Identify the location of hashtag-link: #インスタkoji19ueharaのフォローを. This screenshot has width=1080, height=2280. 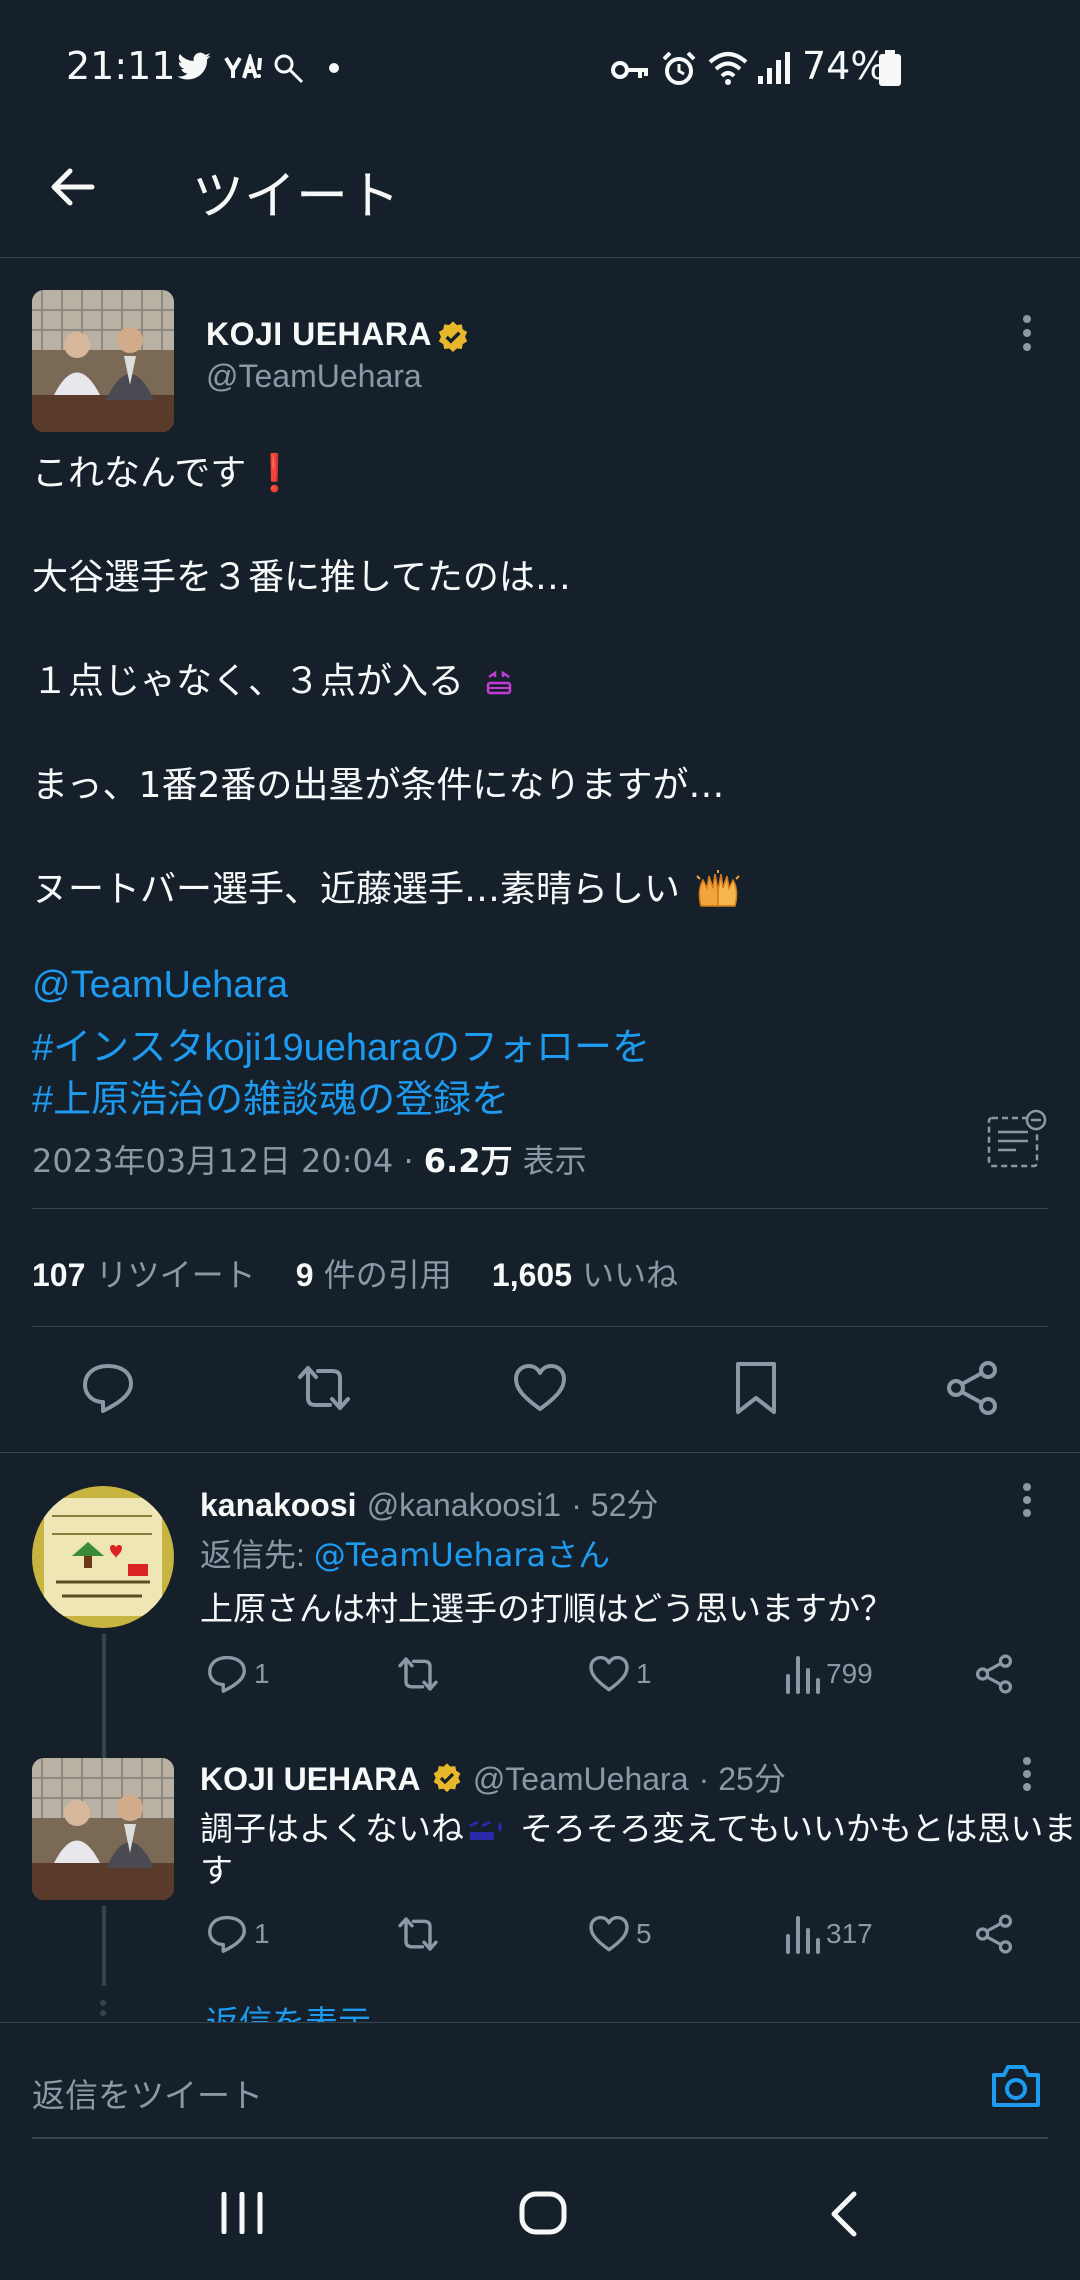
(341, 1043).